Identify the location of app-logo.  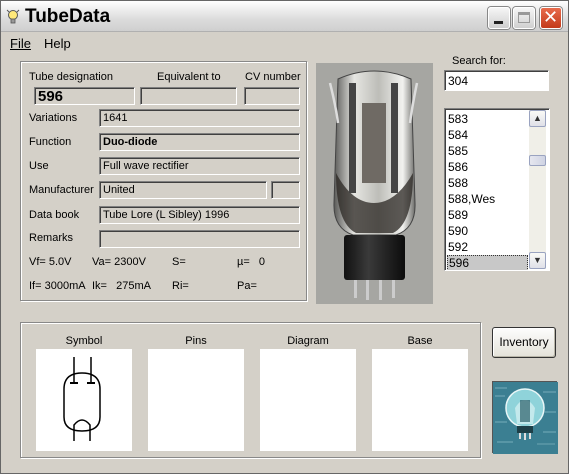
(525, 417).